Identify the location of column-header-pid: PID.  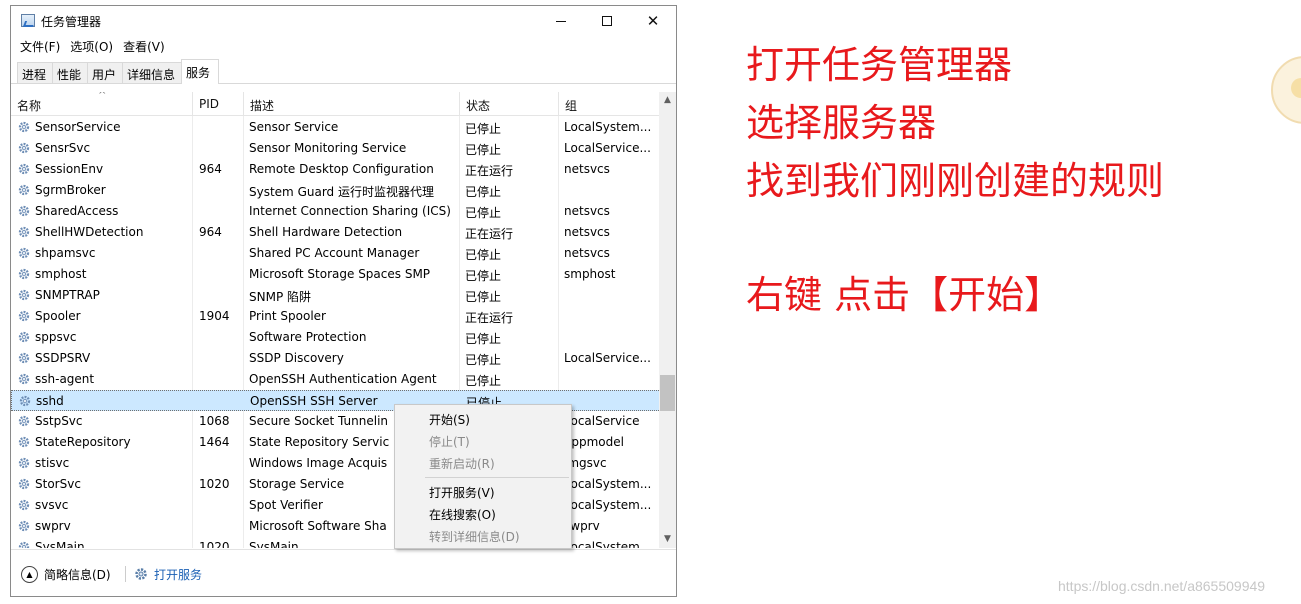
(218, 104).